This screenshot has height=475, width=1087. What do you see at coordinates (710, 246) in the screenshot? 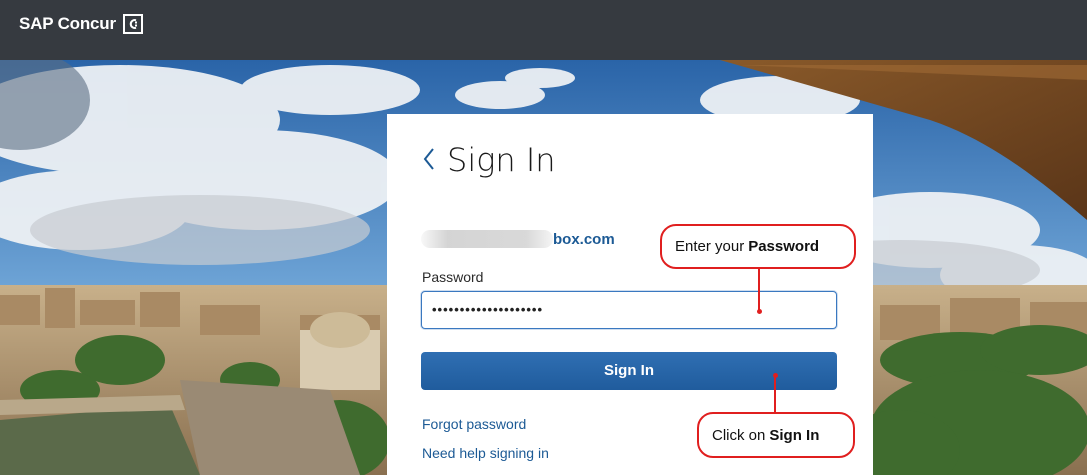
I see `callout-text: Enter your` at bounding box center [710, 246].